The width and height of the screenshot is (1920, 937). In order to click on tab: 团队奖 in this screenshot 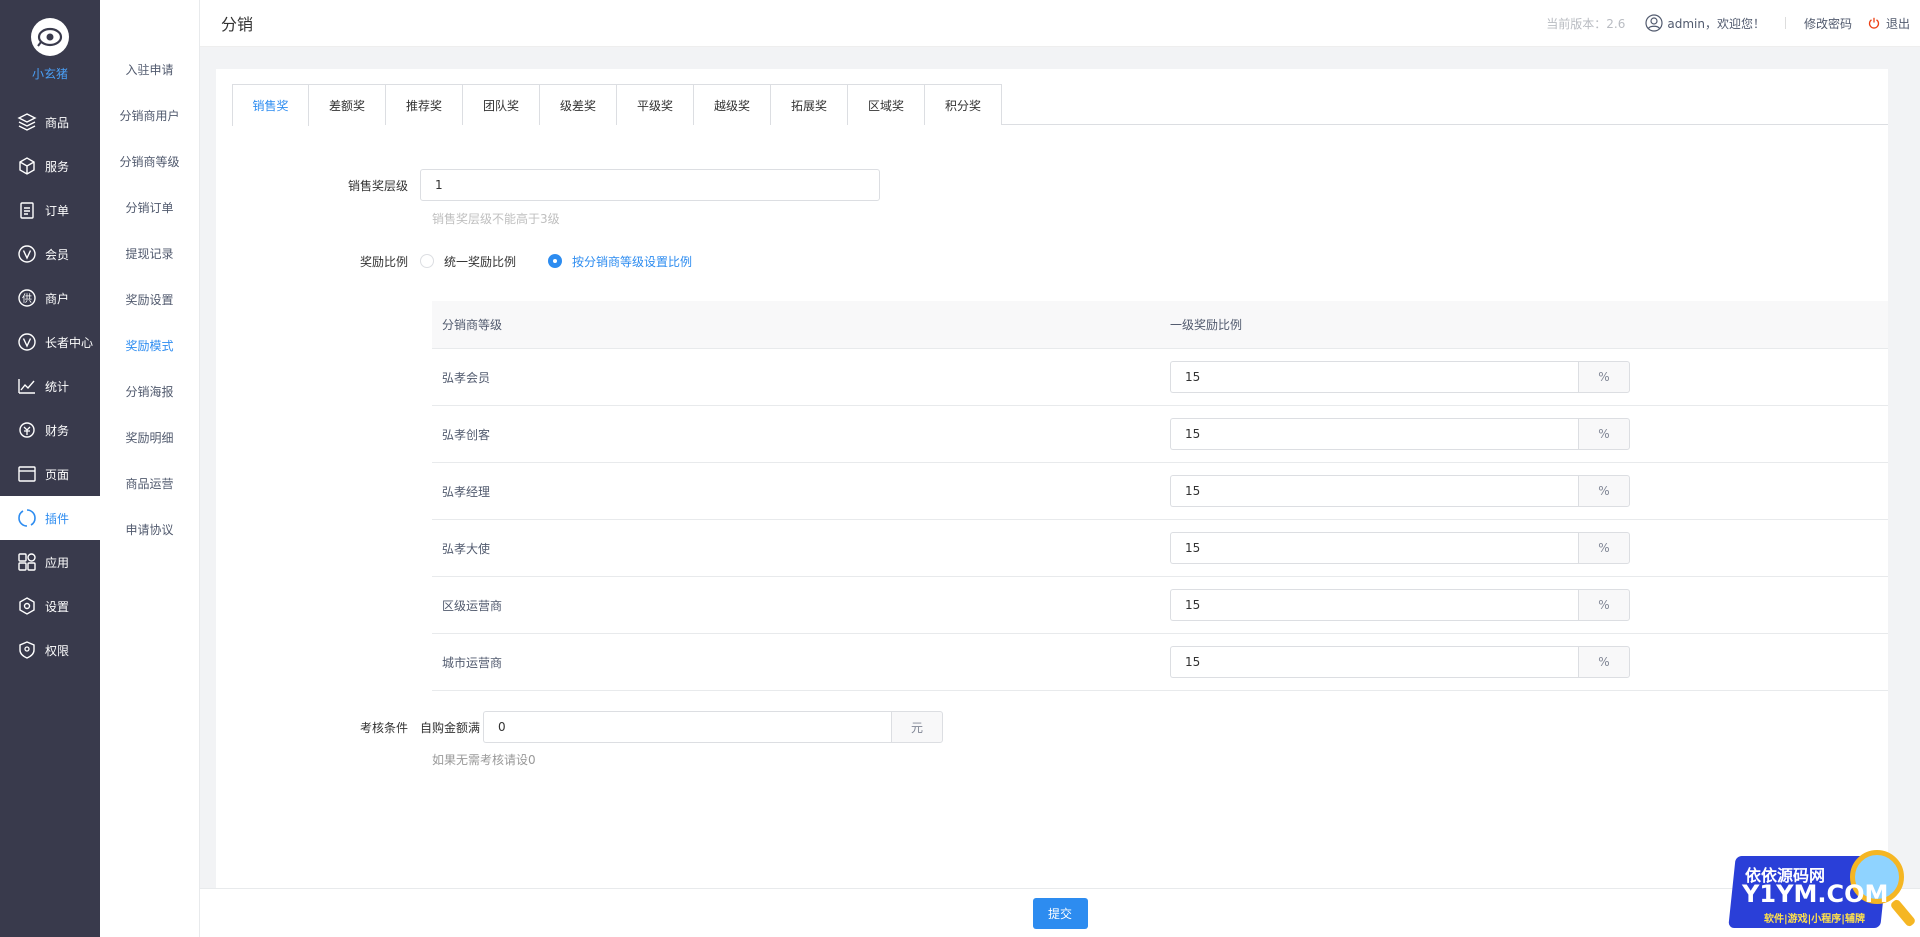, I will do `click(501, 104)`.